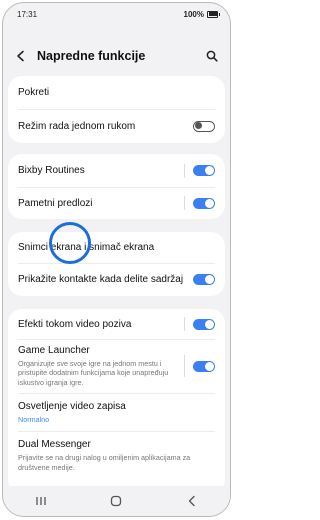 The width and height of the screenshot is (320, 520). Describe the element at coordinates (204, 126) in the screenshot. I see `one-hand-mode-toggle` at that location.